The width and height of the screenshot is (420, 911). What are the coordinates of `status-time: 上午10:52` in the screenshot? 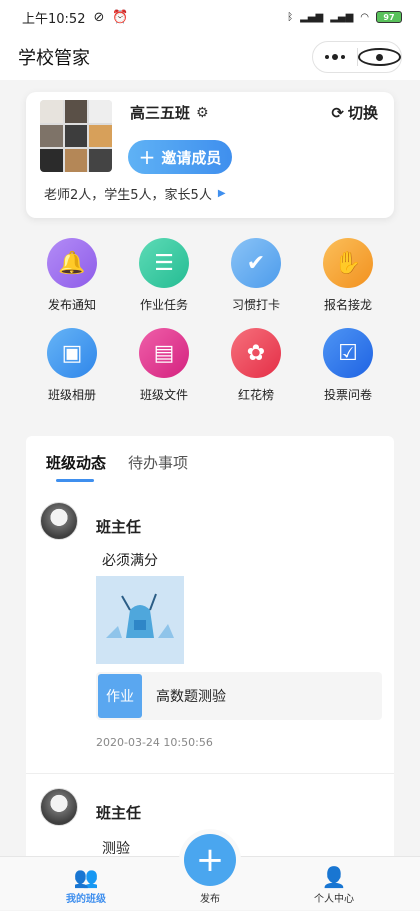 It's located at (54, 19).